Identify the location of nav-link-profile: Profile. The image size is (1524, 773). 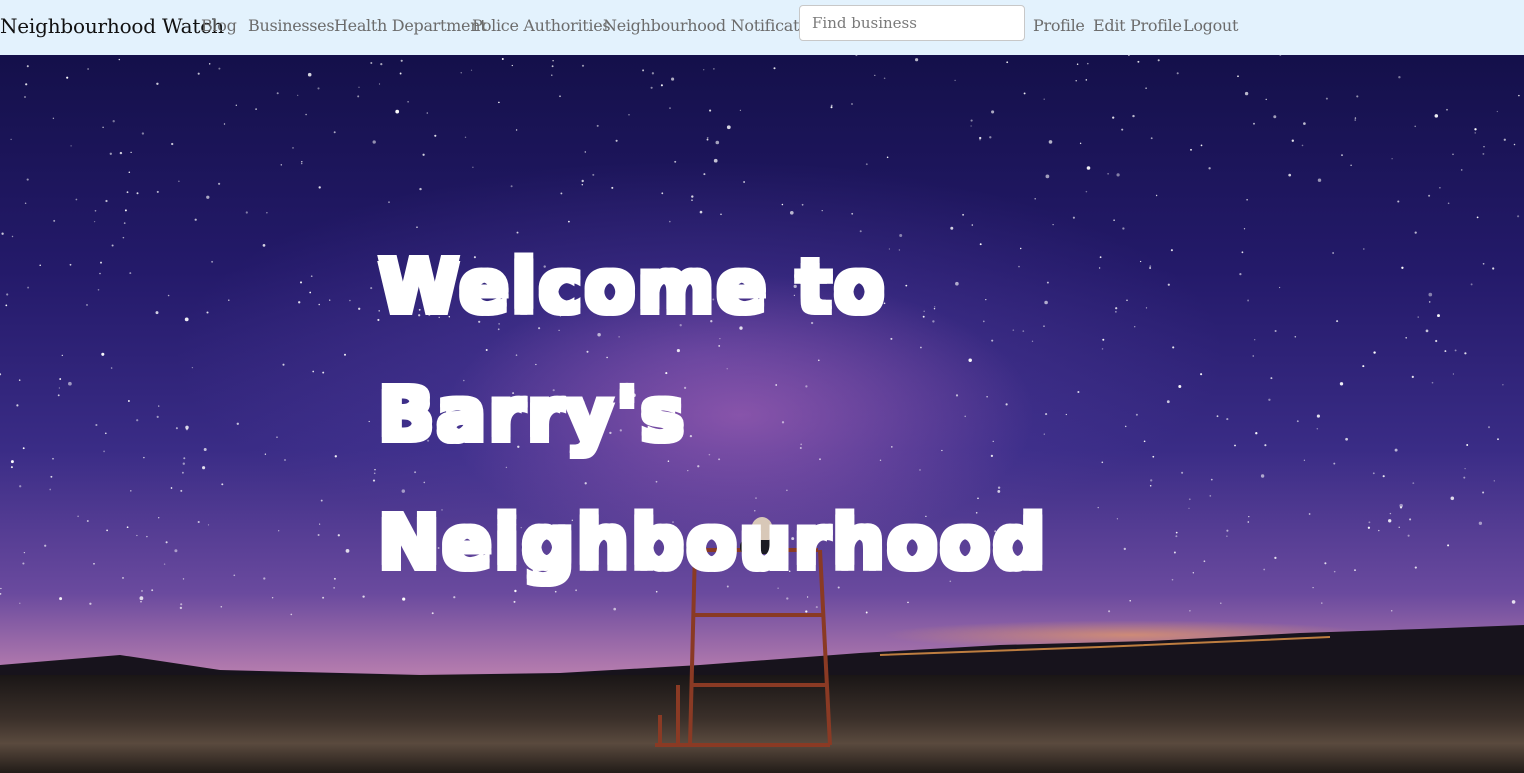
(1059, 25).